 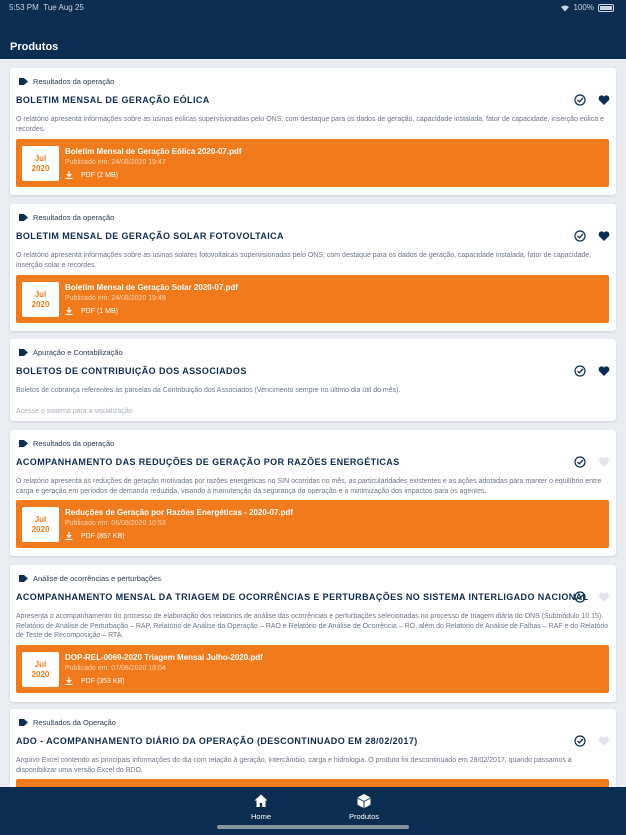 What do you see at coordinates (91, 311) in the screenshot?
I see `file-size: PDF (1 MB)` at bounding box center [91, 311].